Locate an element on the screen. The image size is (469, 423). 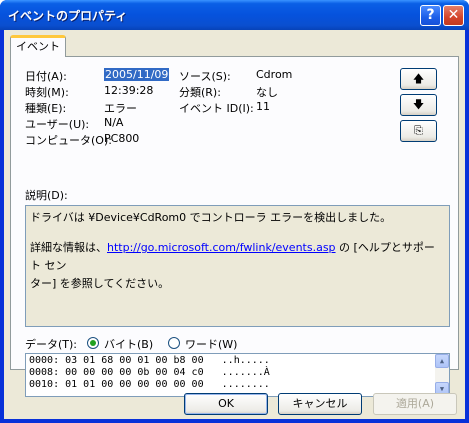
window-title: イベントのプロパティ is located at coordinates (68, 16).